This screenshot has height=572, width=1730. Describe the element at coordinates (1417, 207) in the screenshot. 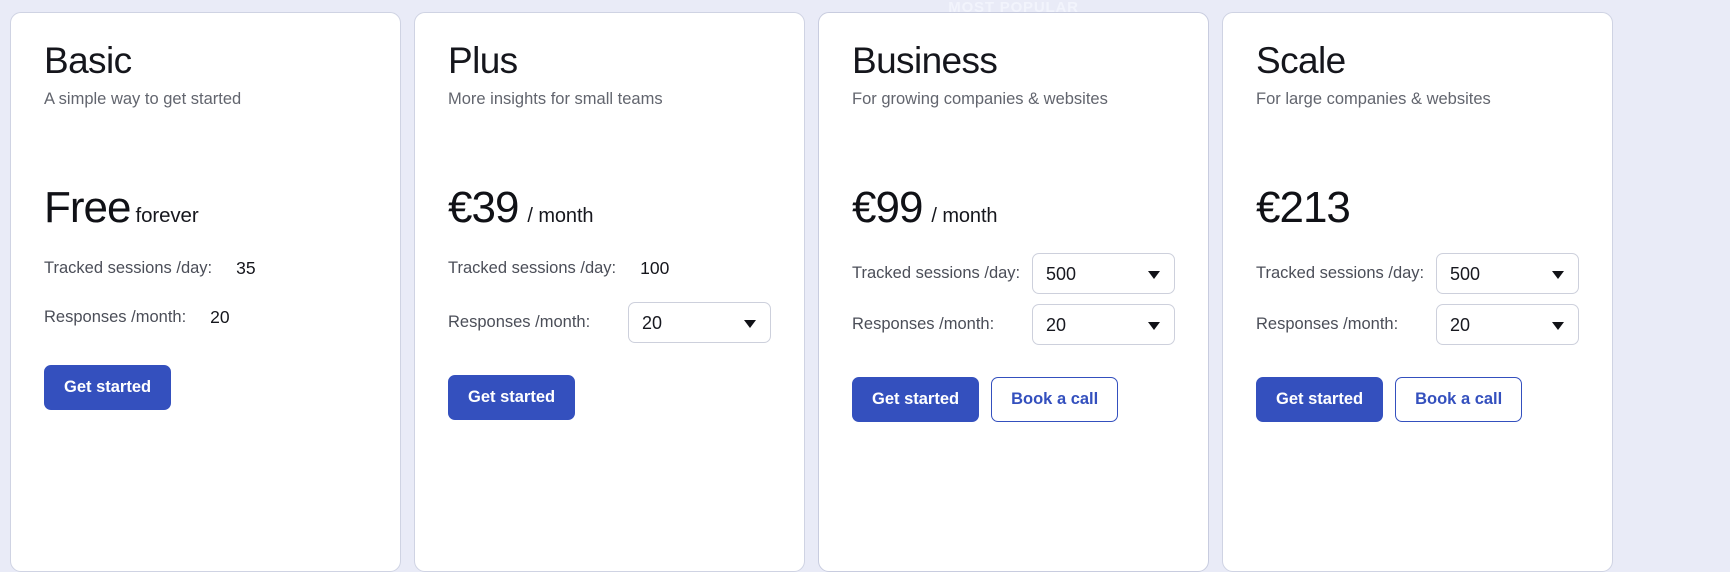

I see `plan-price-row: €213` at that location.